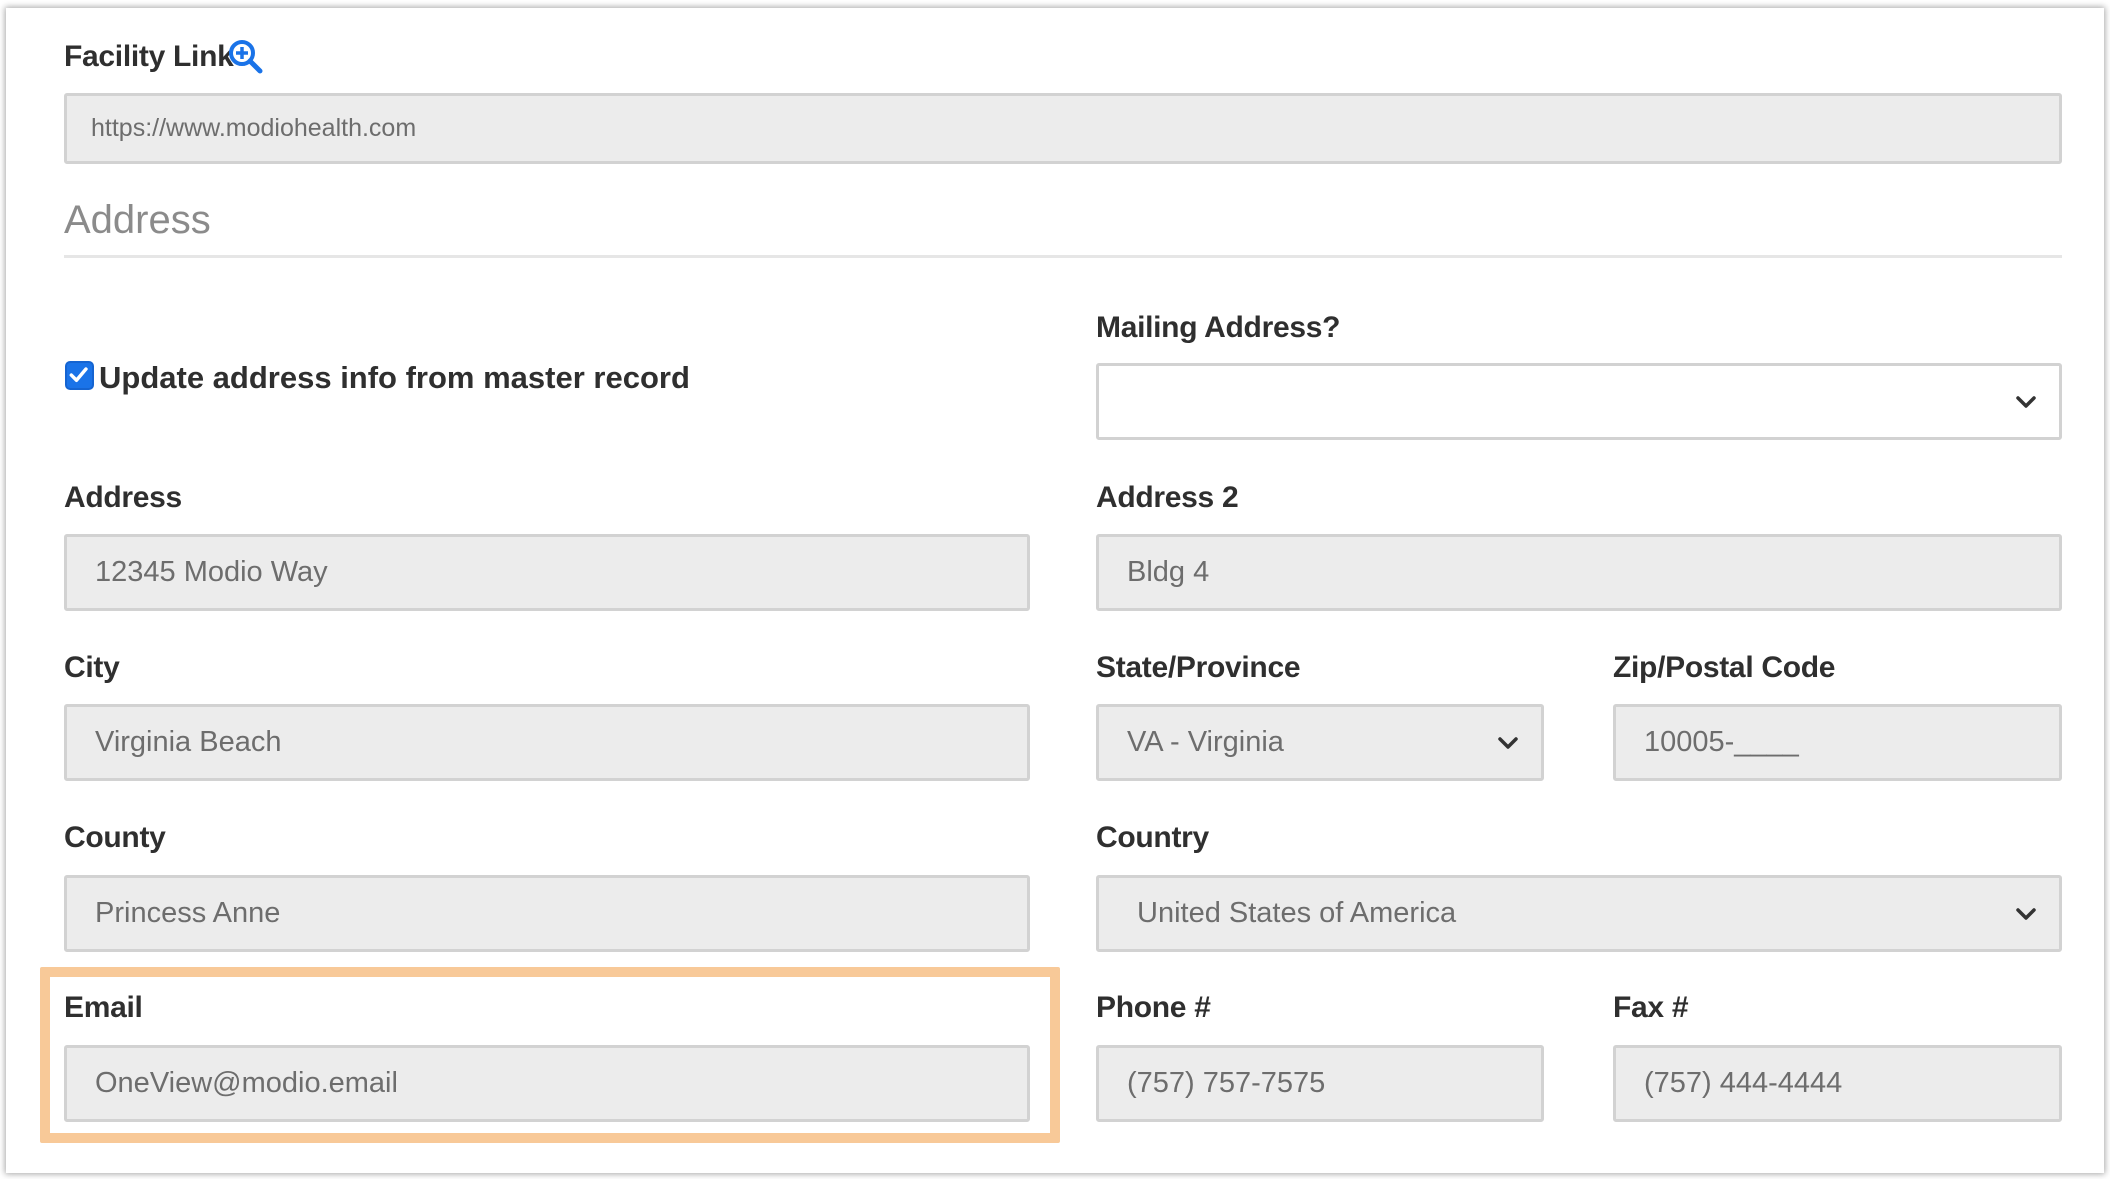 The image size is (2110, 1179). Describe the element at coordinates (1153, 1007) in the screenshot. I see `phone-label: Phone #` at that location.